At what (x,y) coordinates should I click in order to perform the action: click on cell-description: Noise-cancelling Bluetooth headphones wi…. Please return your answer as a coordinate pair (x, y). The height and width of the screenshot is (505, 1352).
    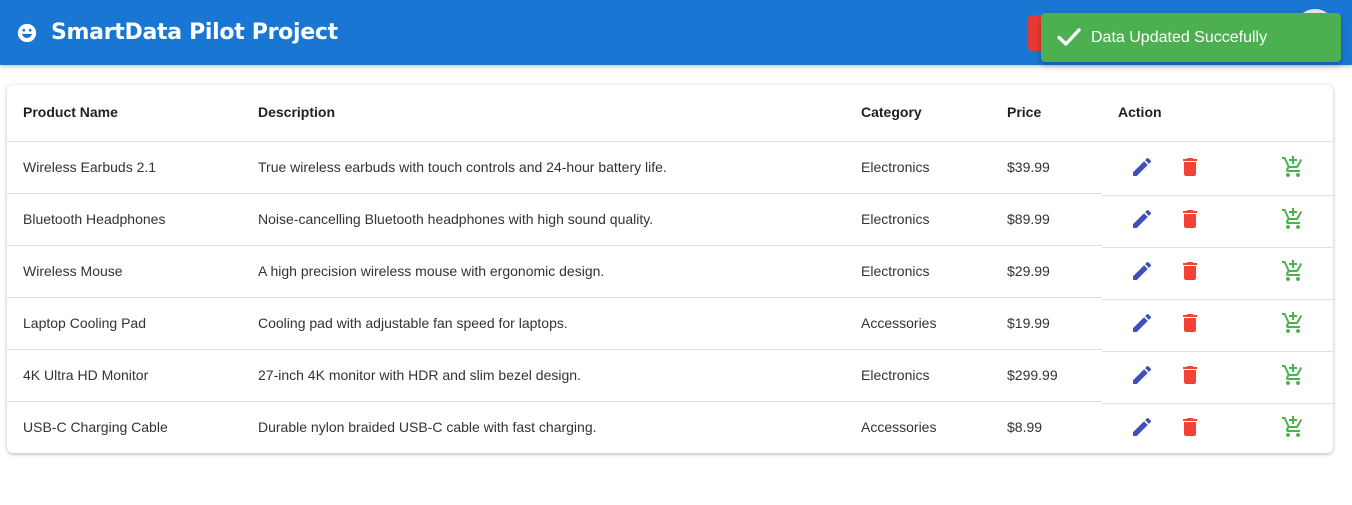
    Looking at the image, I should click on (456, 219).